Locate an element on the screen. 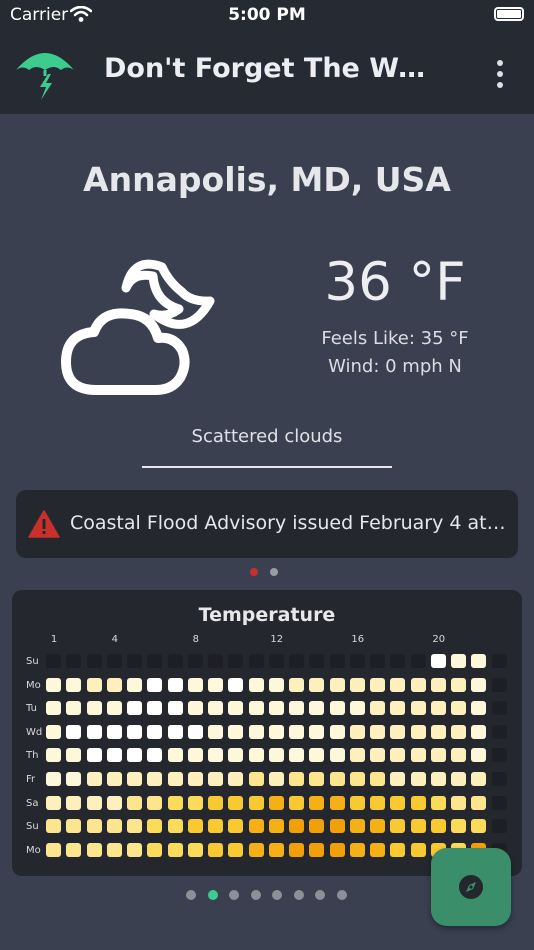  compass-icon is located at coordinates (471, 887).